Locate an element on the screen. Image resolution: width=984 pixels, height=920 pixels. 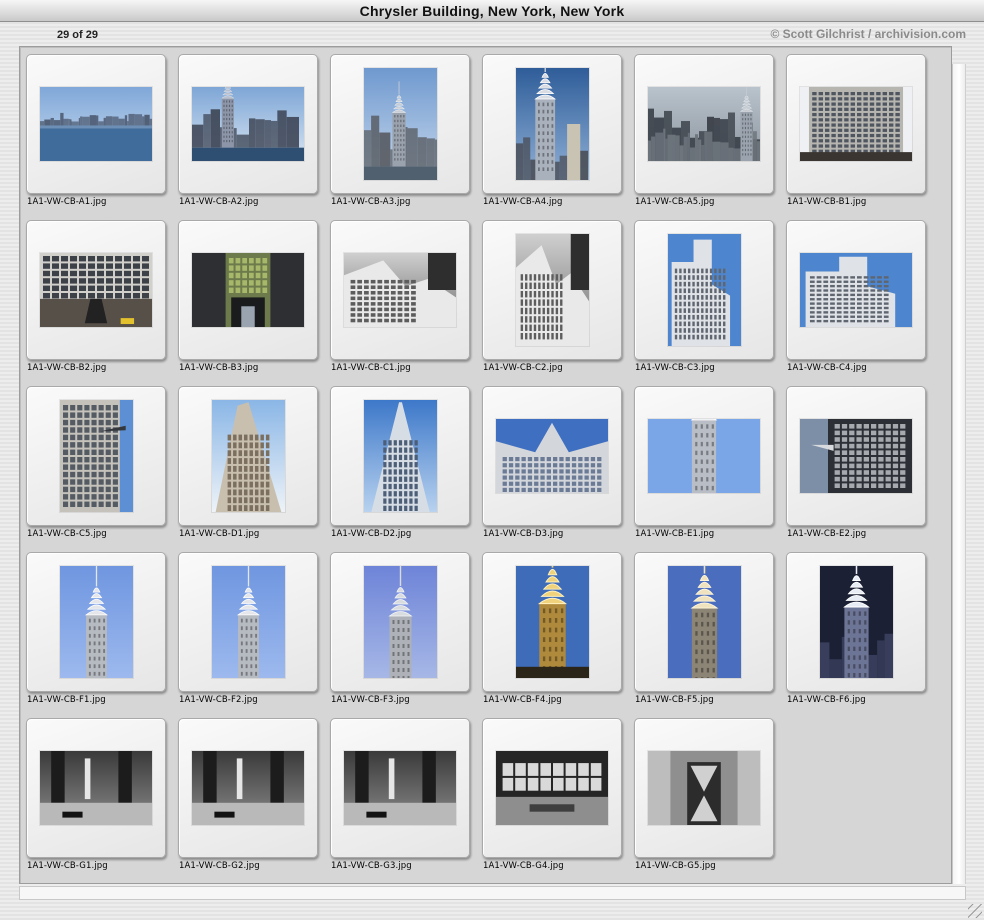
thumbnail-item: 1A1-VW-CB-C1.jpg is located at coordinates (400, 300).